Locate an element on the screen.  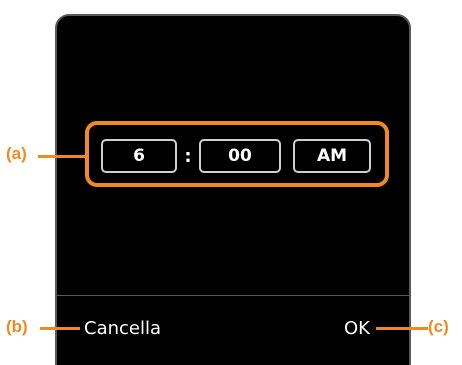
cancel-button: Cancella is located at coordinates (122, 329).